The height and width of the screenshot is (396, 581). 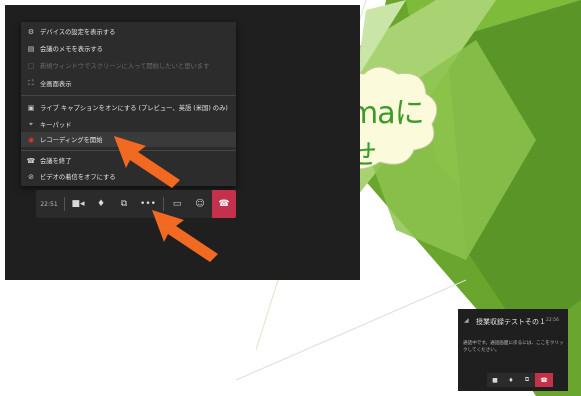 What do you see at coordinates (125, 66) in the screenshot?
I see `menu-item-label: 新規ウィンドウでスクリーンに入って開始したいと思います` at bounding box center [125, 66].